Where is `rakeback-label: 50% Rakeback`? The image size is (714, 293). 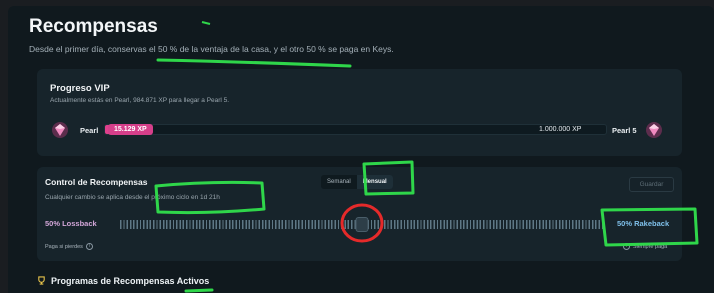
rakeback-label: 50% Rakeback is located at coordinates (643, 223).